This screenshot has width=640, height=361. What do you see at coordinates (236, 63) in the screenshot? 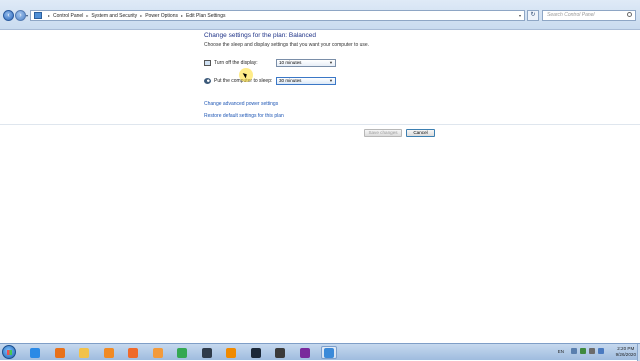
I see `display-off-label: Turn off the display:` at bounding box center [236, 63].